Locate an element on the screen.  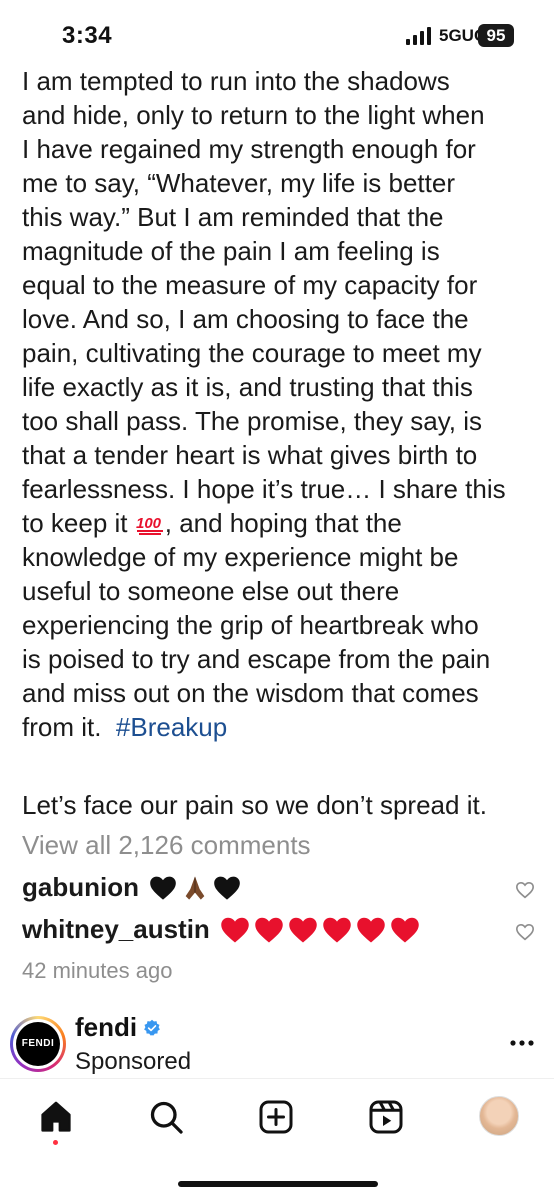
account-username: fendi is located at coordinates (106, 1027).